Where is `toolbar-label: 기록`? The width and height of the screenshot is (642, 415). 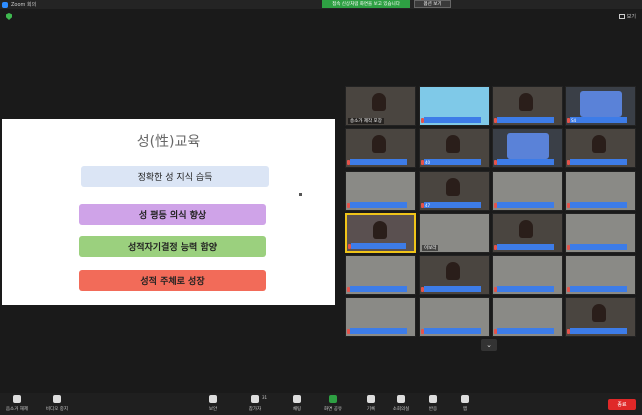 toolbar-label: 기록 is located at coordinates (371, 409).